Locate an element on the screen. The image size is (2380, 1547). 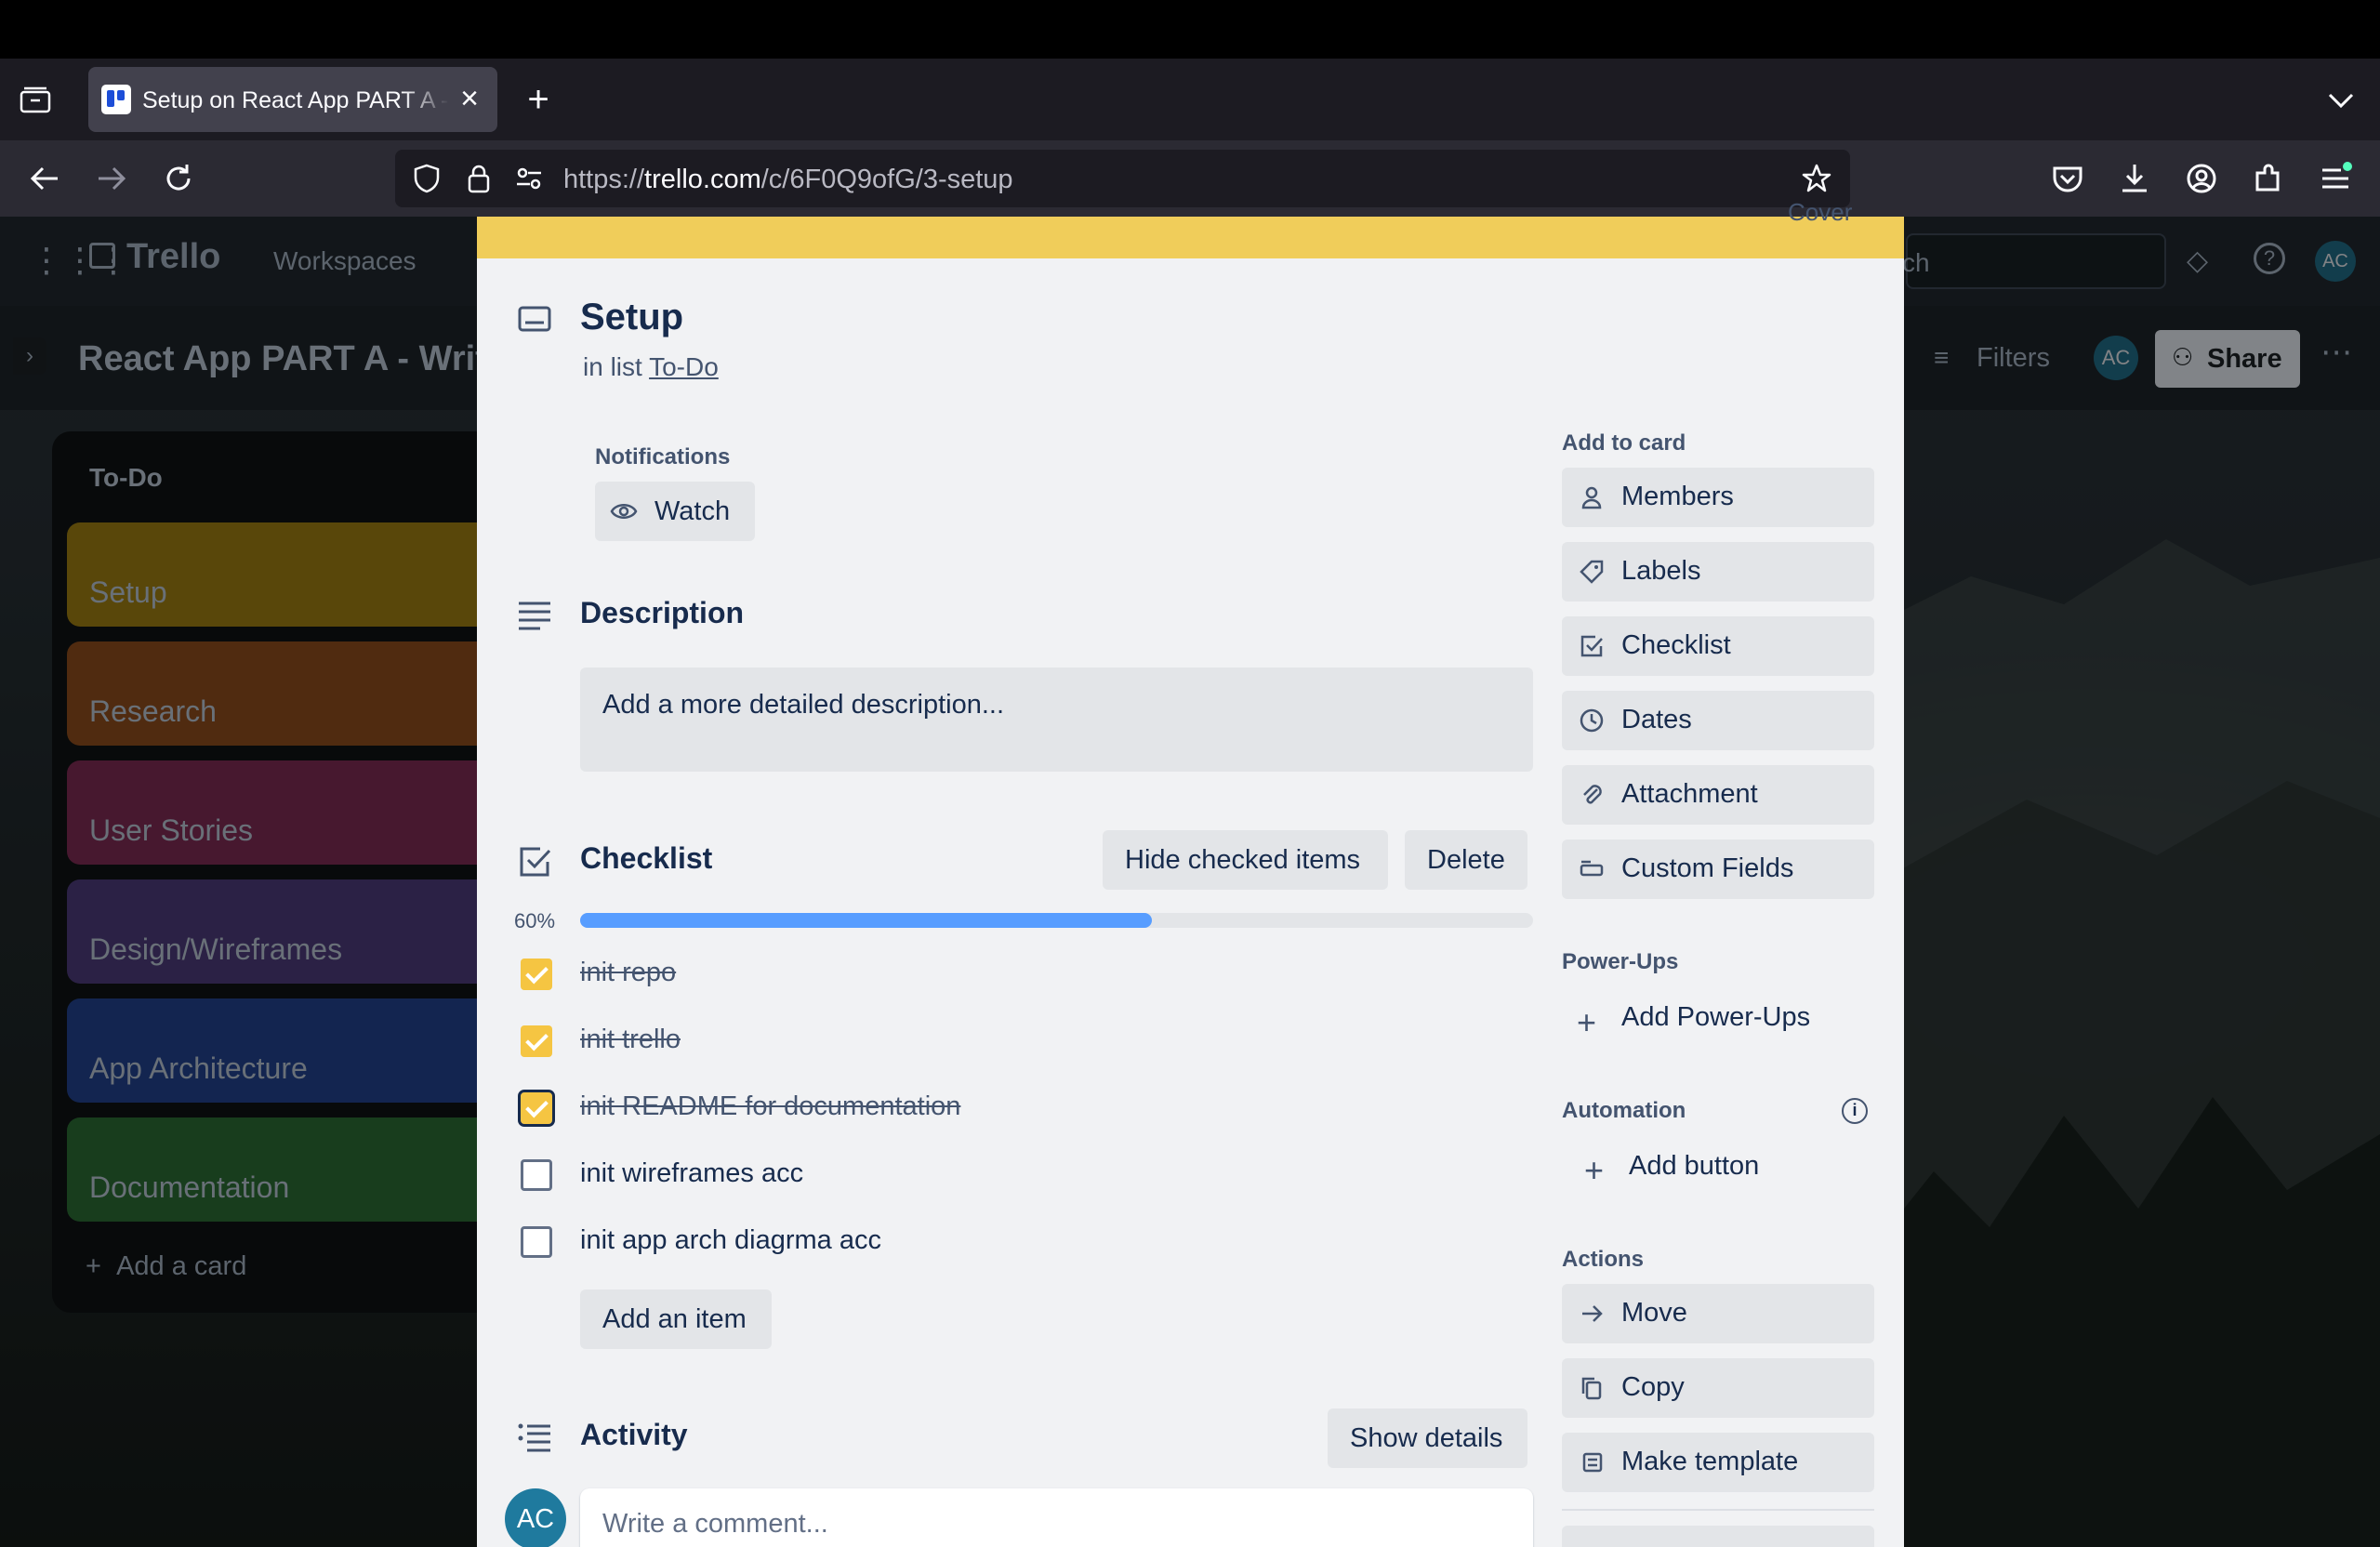
bookmark-star-icon is located at coordinates (1816, 178).